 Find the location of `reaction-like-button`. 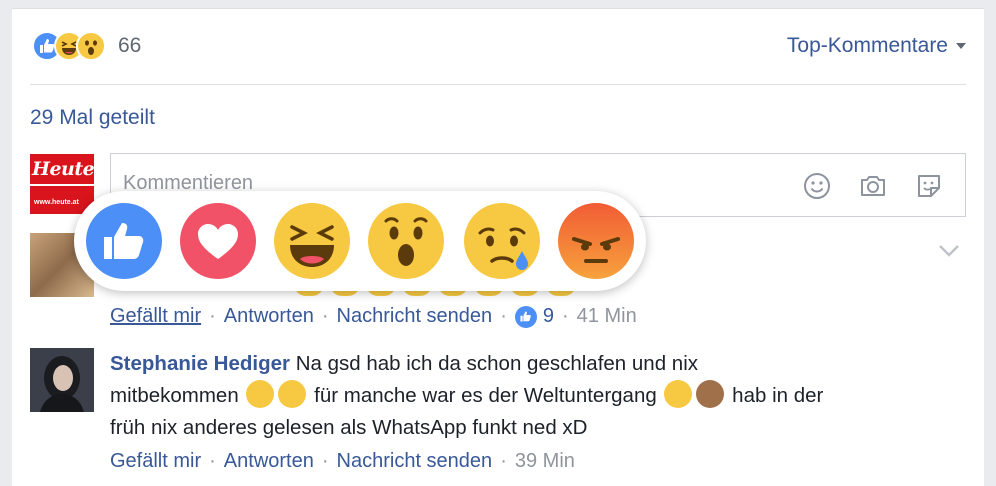

reaction-like-button is located at coordinates (124, 241).